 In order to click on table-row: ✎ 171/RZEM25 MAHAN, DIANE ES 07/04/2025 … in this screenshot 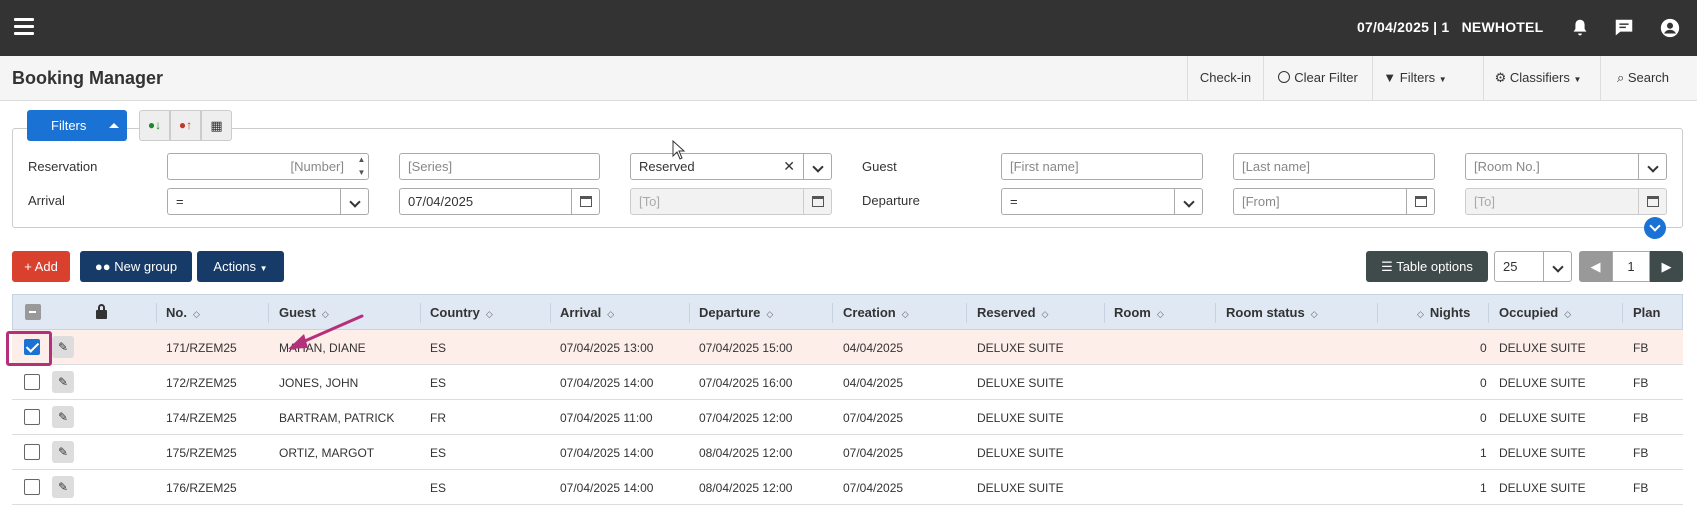, I will do `click(847, 347)`.